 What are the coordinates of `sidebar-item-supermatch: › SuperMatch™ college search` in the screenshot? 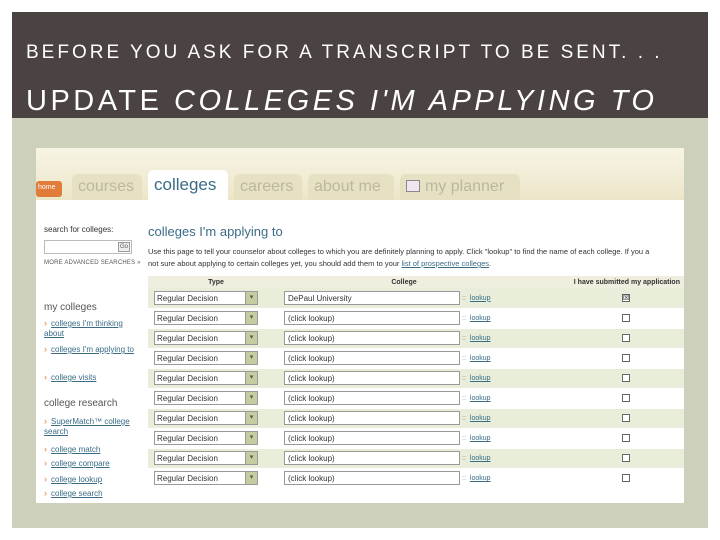 It's located at (94, 426).